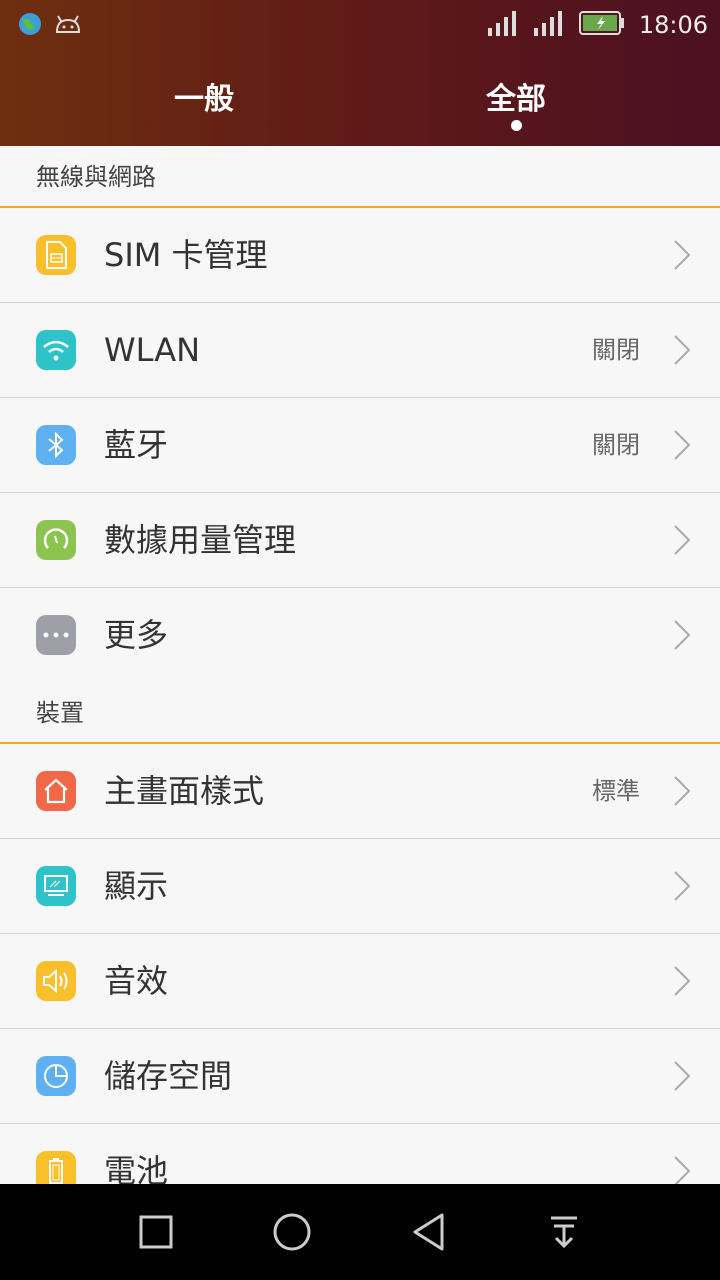 This screenshot has width=720, height=1280. What do you see at coordinates (360, 73) in the screenshot?
I see `app-header: 18:06 一般 全部` at bounding box center [360, 73].